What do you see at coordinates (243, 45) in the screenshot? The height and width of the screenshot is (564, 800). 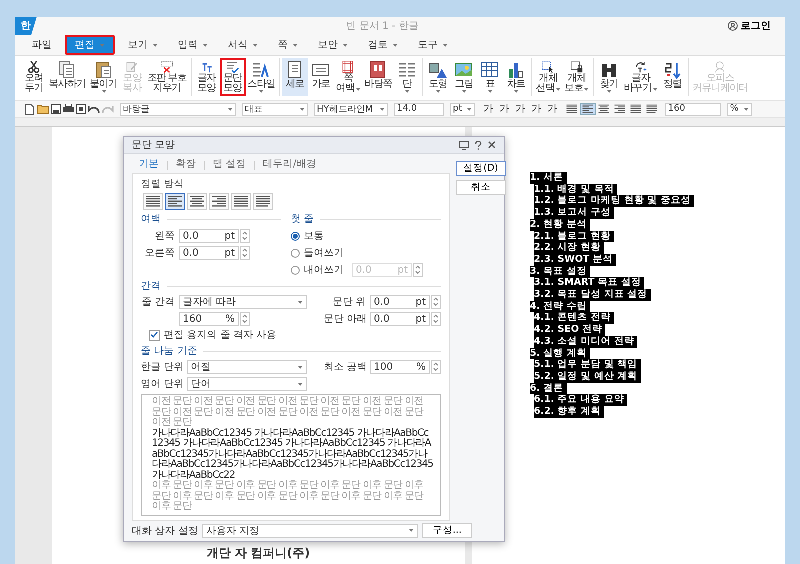 I see `menu-item: 서식` at bounding box center [243, 45].